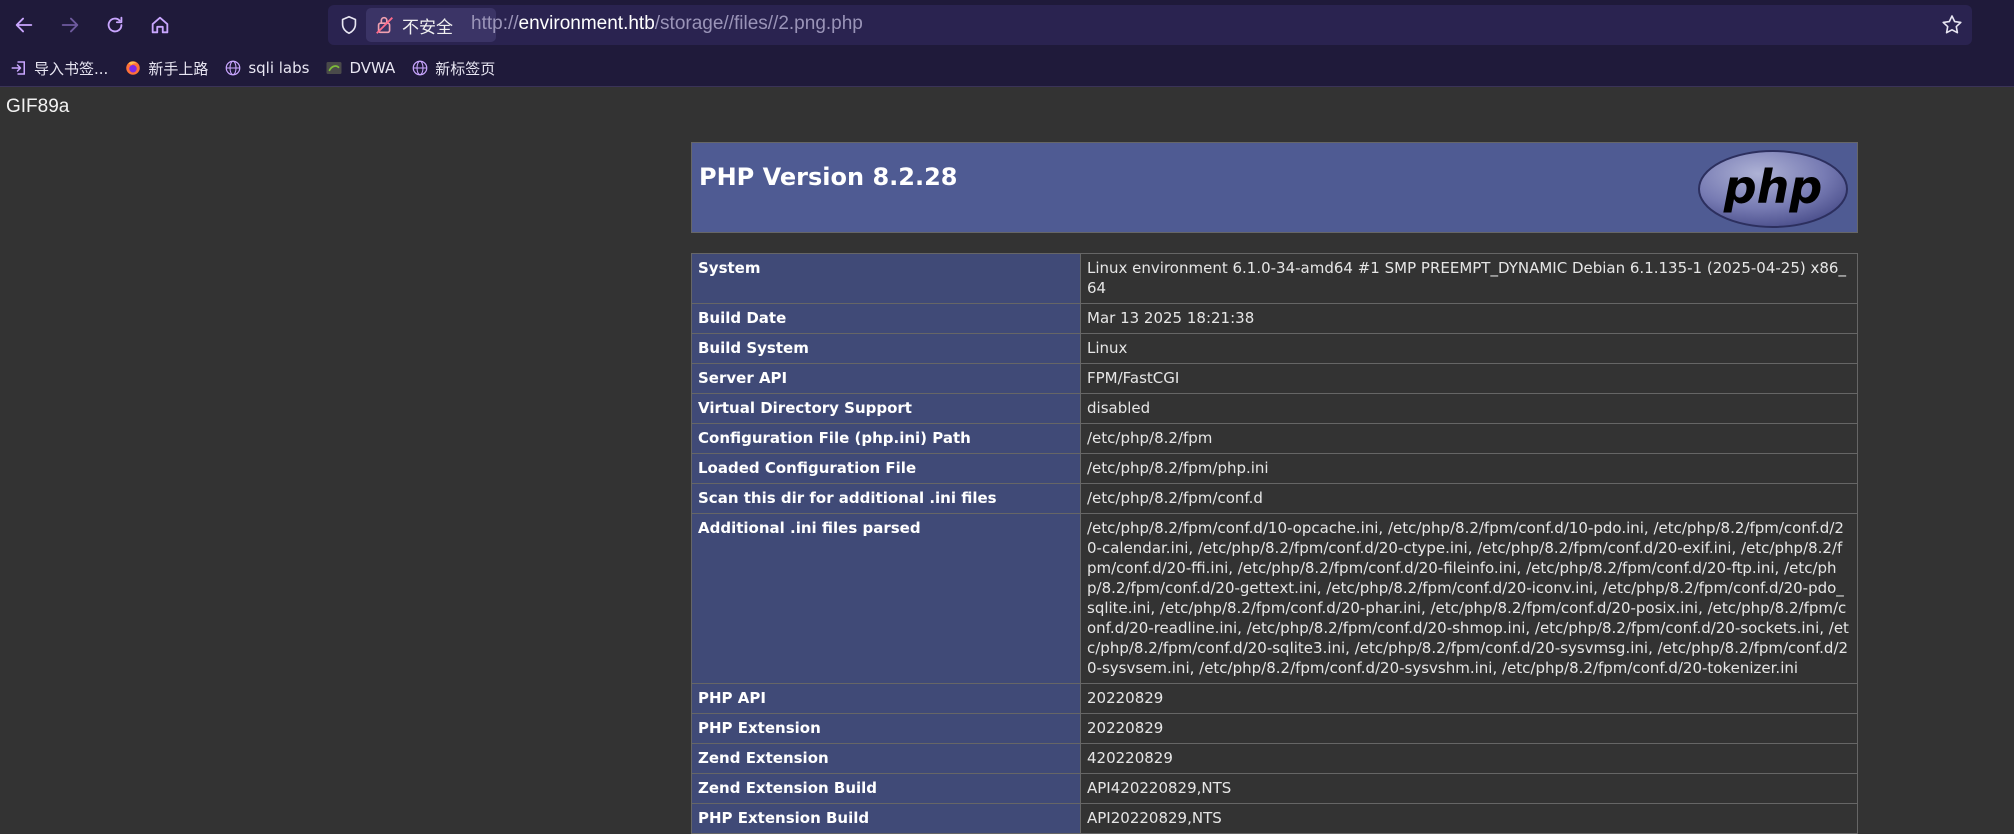  I want to click on info-key: Server API, so click(886, 378).